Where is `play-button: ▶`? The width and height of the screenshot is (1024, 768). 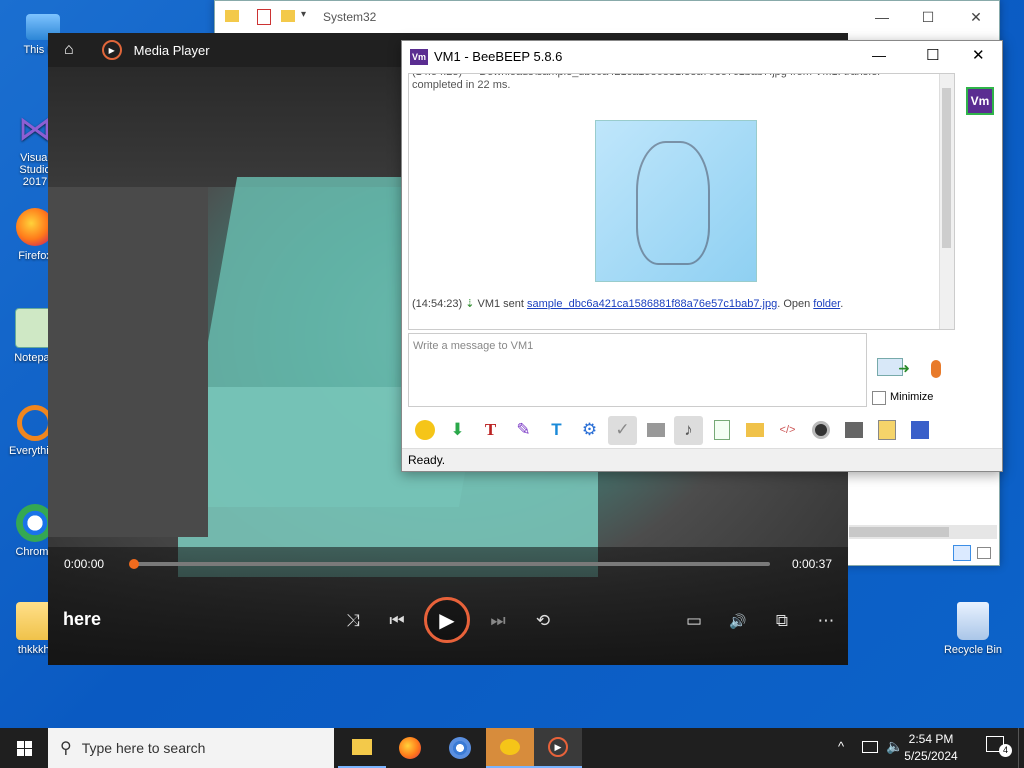
play-button: ▶ is located at coordinates (447, 620).